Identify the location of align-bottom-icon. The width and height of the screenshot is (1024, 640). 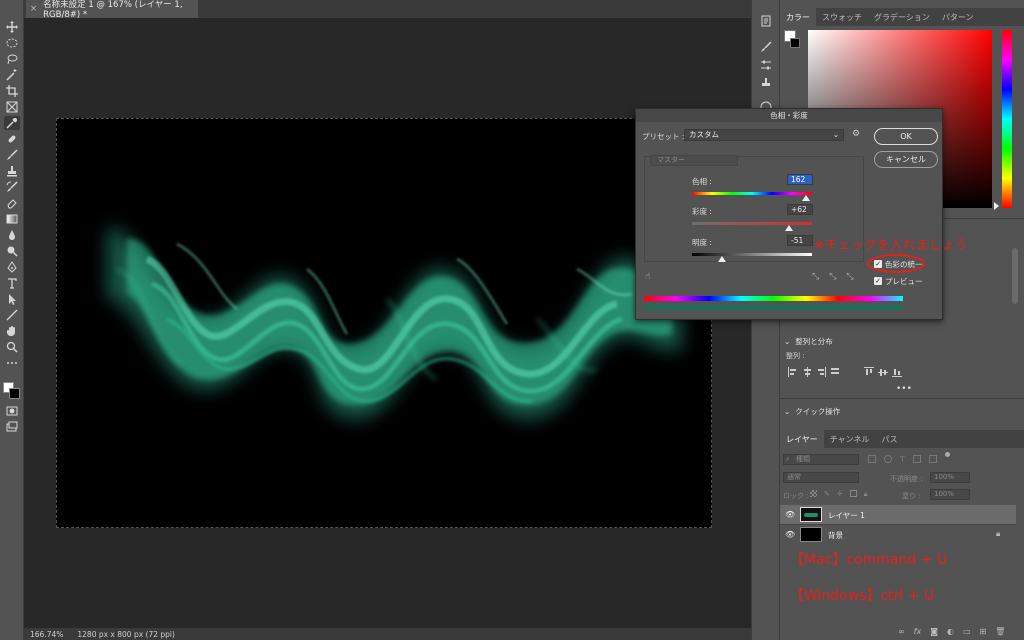
(897, 372).